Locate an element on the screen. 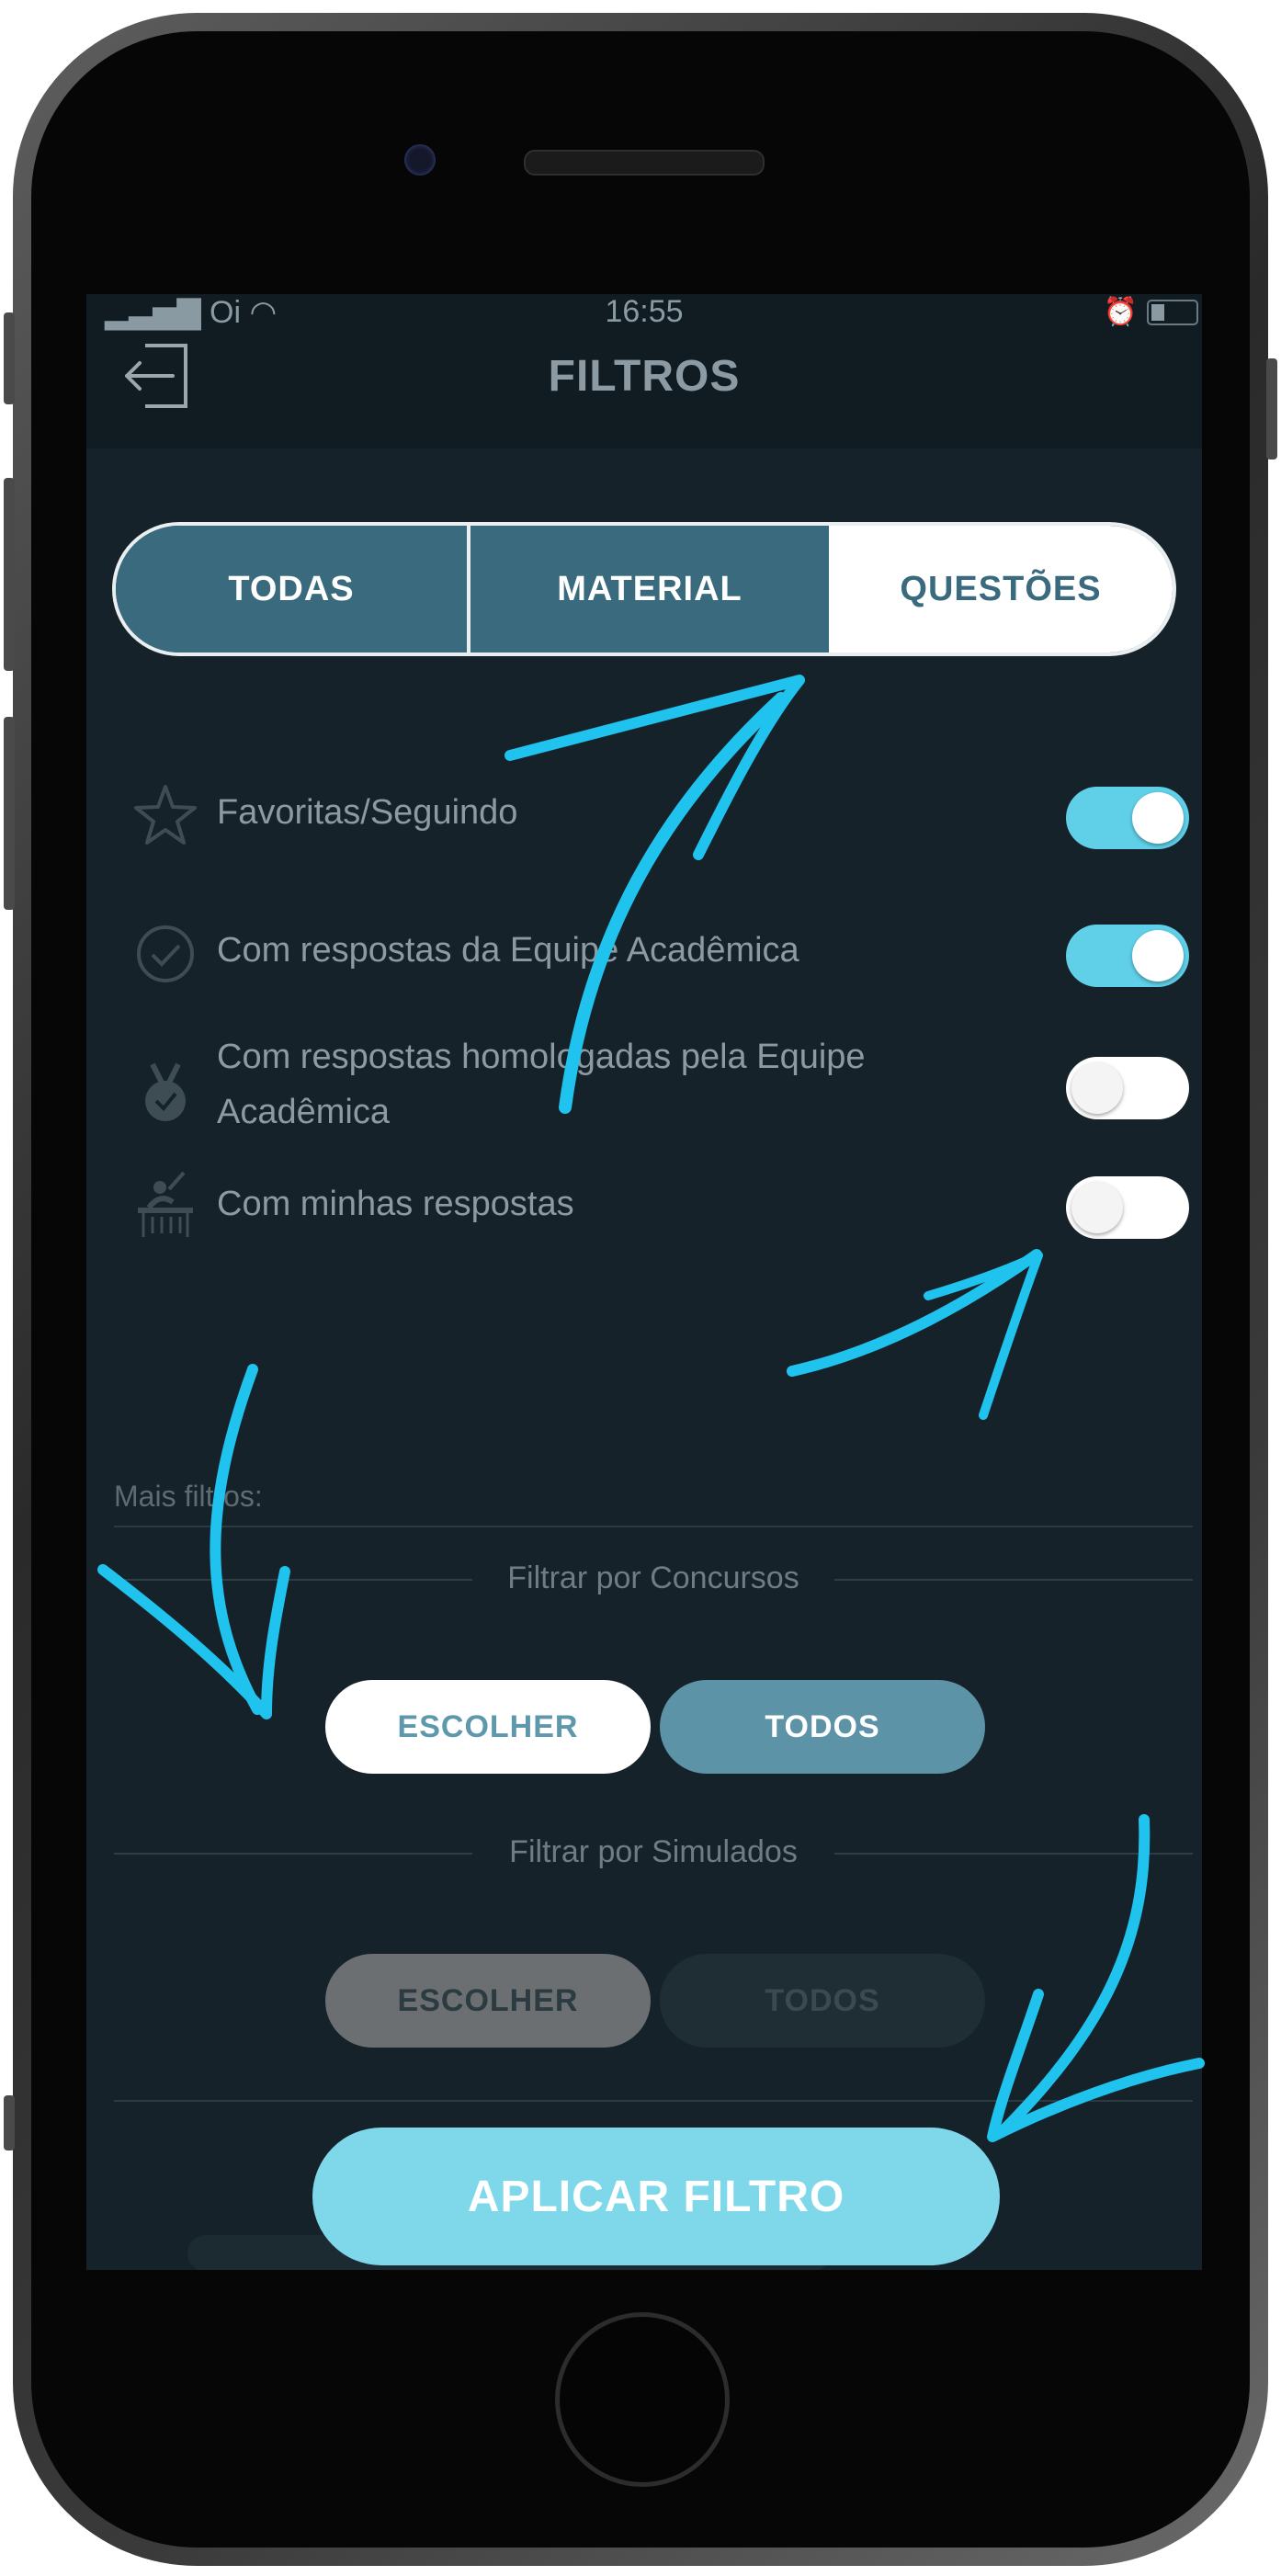 The width and height of the screenshot is (1281, 2576). option-label: Com respostas da Equipe Acadêmica is located at coordinates (508, 951).